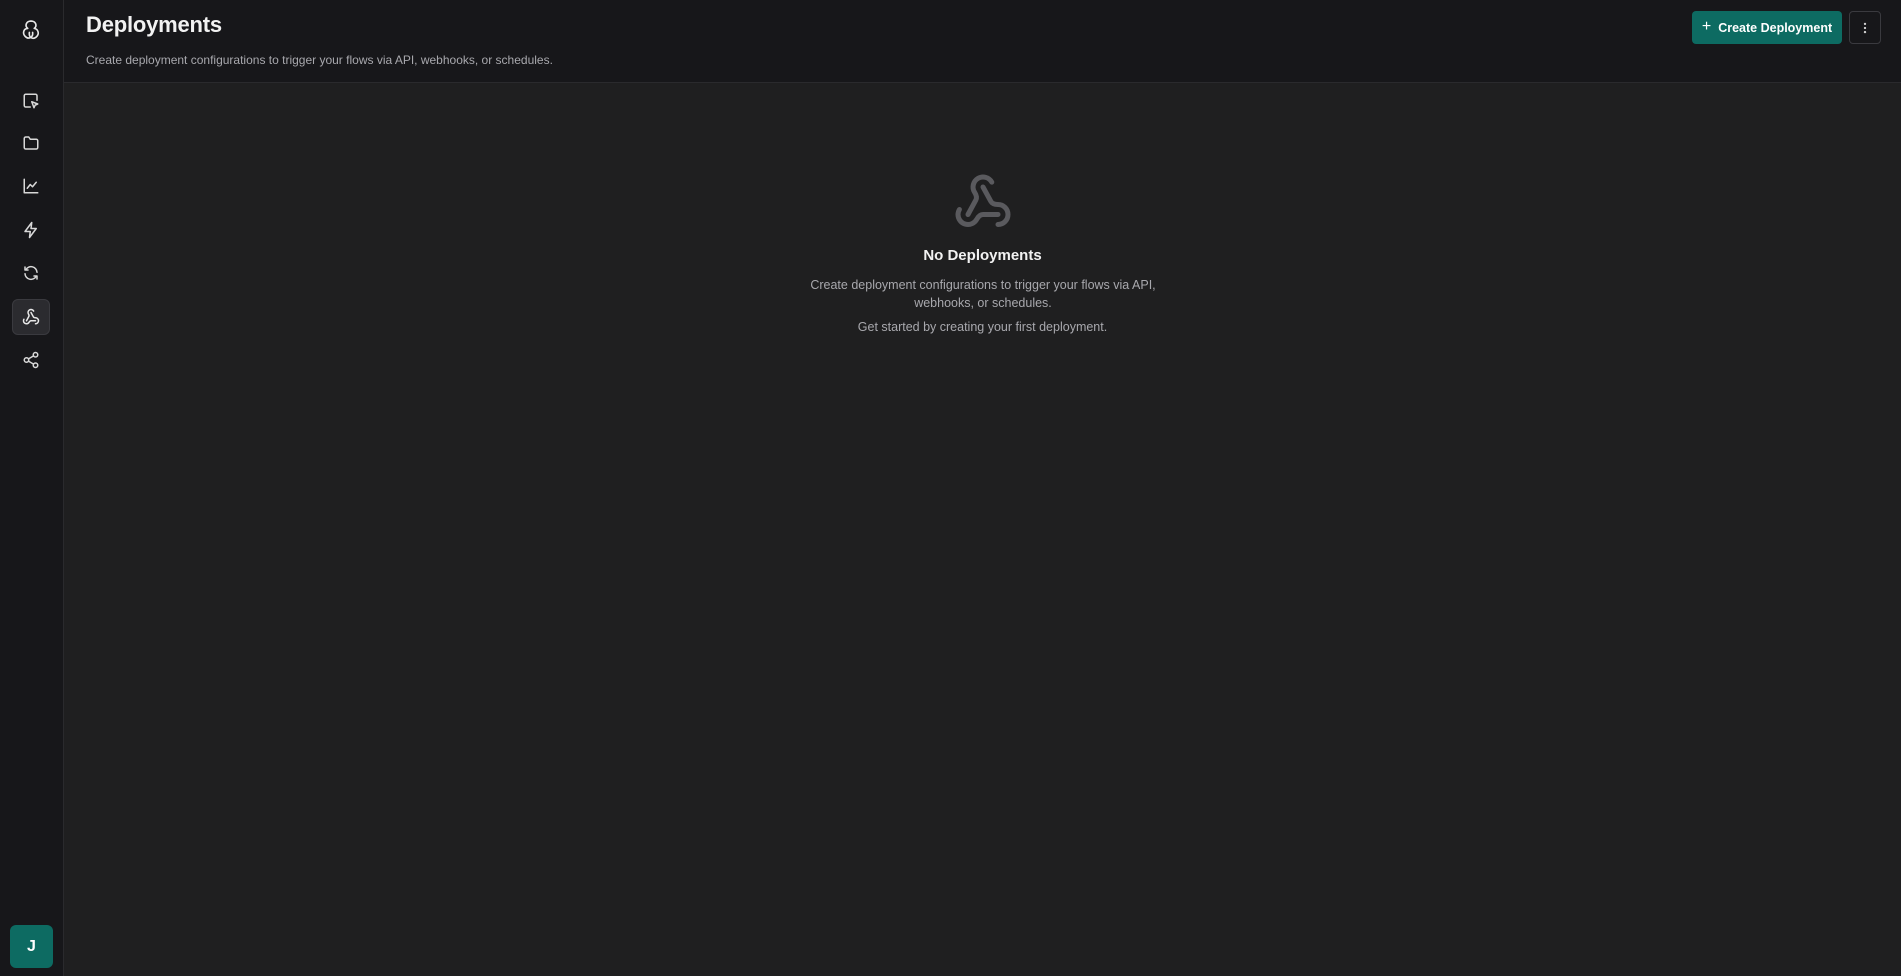 Image resolution: width=1901 pixels, height=976 pixels. What do you see at coordinates (982, 255) in the screenshot?
I see `empty-state-title: No Deployments` at bounding box center [982, 255].